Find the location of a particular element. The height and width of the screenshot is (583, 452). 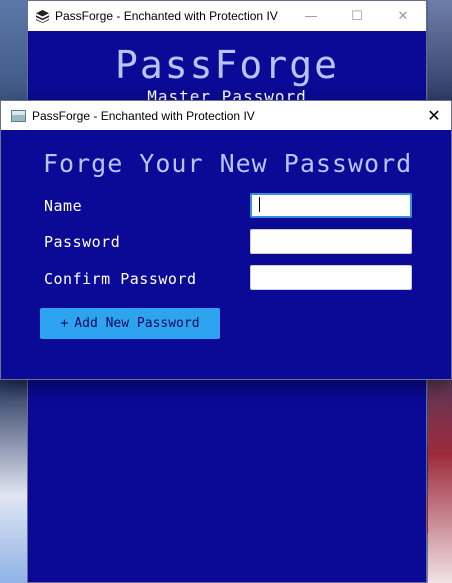

plus-icon: + is located at coordinates (64, 323).